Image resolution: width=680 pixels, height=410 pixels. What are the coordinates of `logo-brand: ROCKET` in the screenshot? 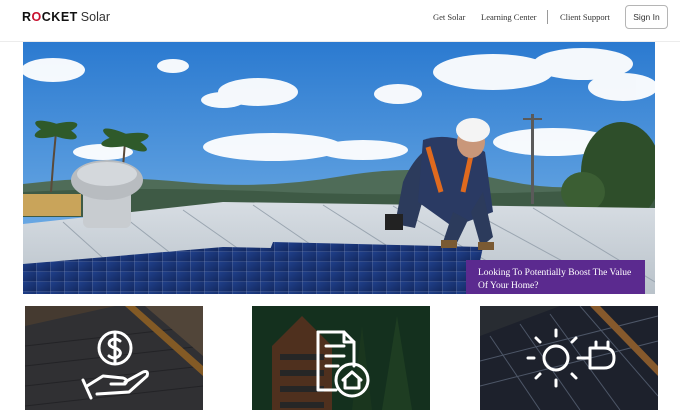 It's located at (50, 17).